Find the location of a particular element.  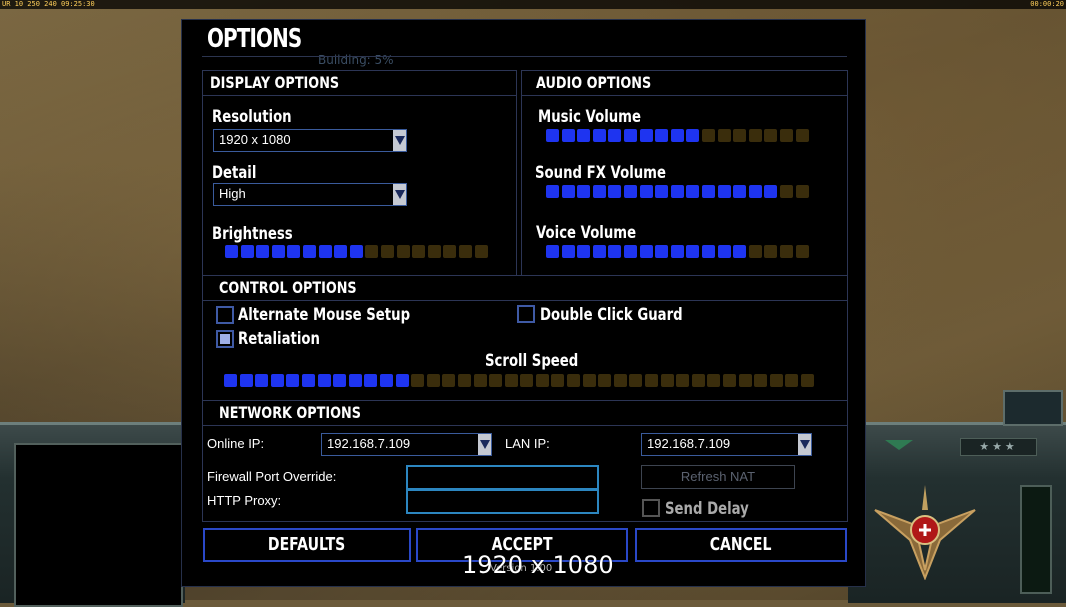

voice-volume-slider is located at coordinates (678, 252).